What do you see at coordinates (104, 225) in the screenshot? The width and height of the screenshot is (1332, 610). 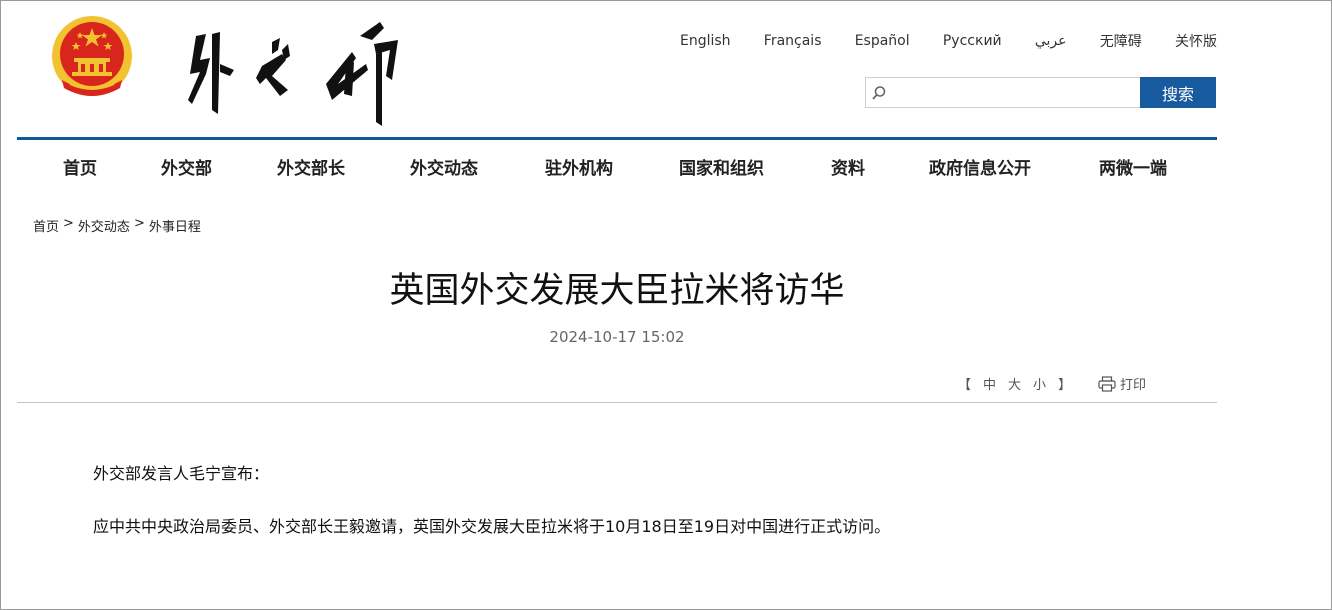 I see `breadcrumb-diplomatic-news: 外交动态` at bounding box center [104, 225].